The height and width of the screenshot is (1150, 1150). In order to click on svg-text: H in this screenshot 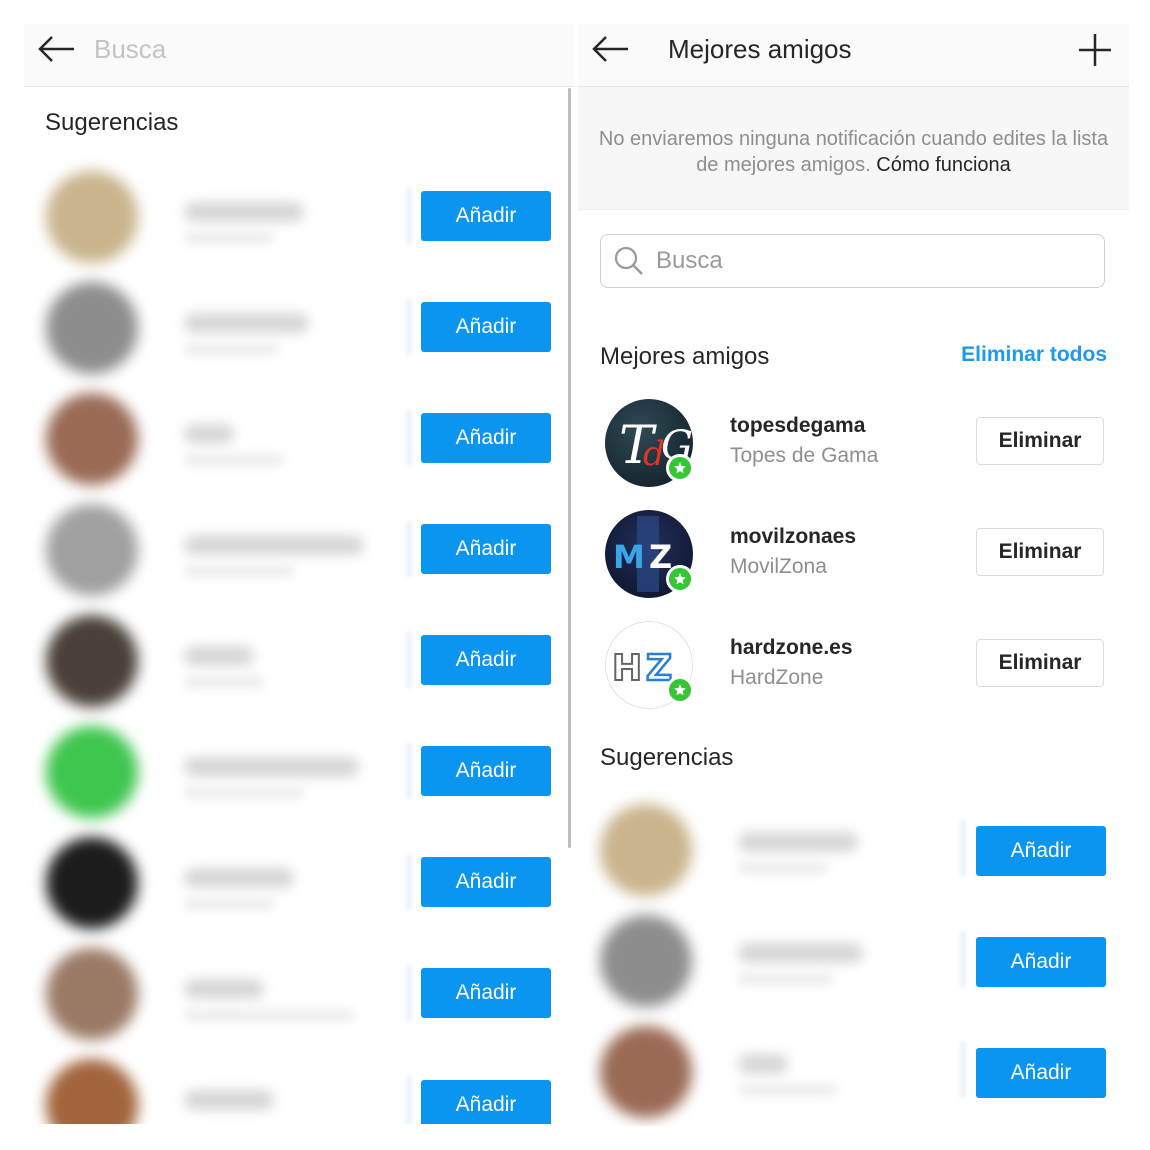, I will do `click(627, 668)`.